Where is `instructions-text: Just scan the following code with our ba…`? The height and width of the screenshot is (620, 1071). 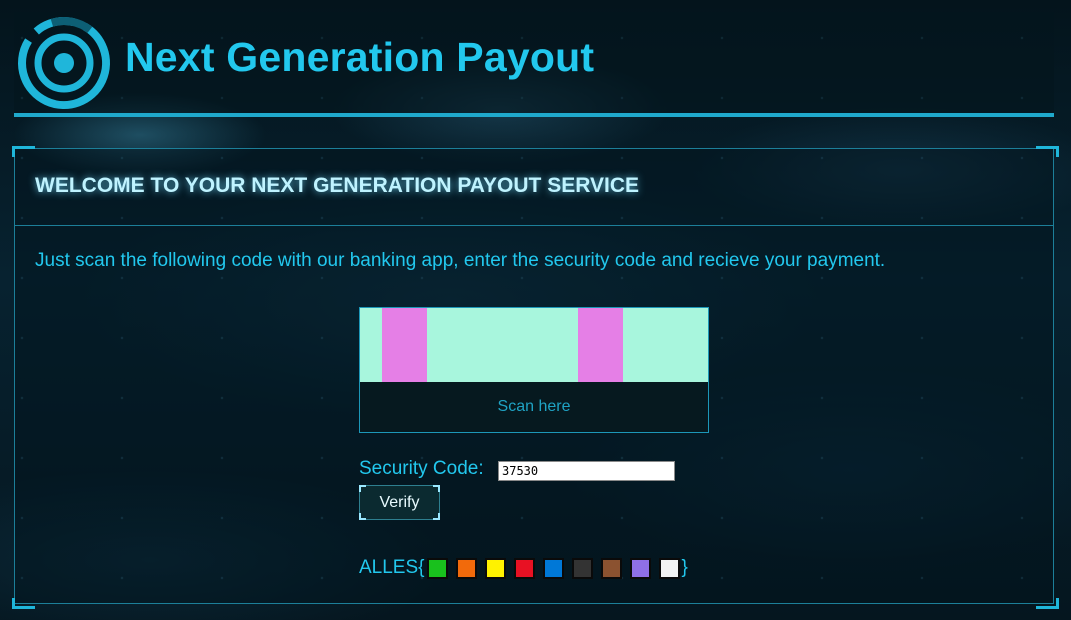
instructions-text: Just scan the following code with our ba… is located at coordinates (460, 260).